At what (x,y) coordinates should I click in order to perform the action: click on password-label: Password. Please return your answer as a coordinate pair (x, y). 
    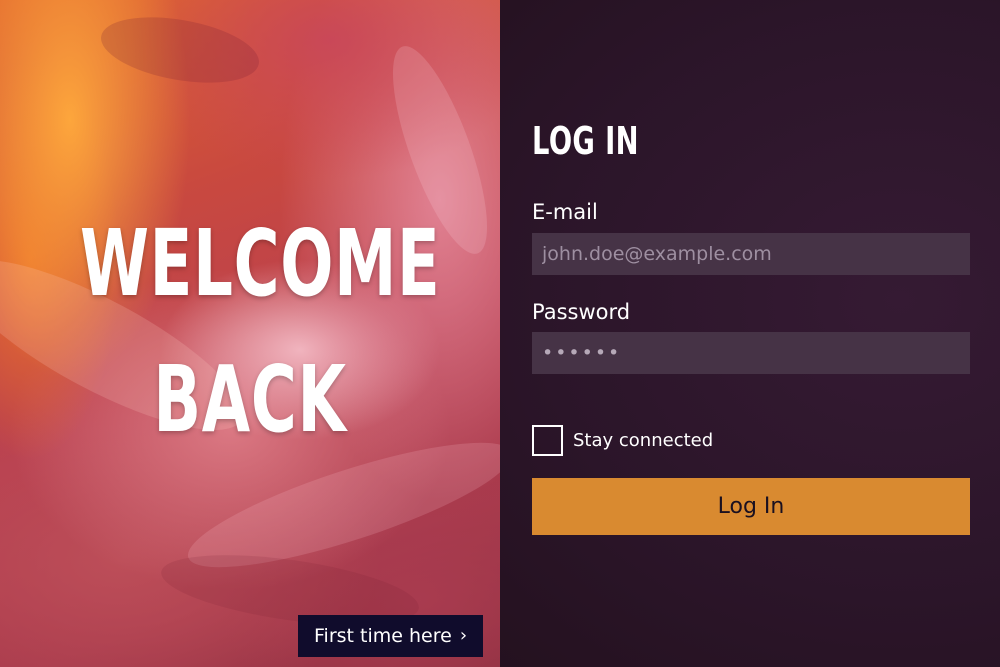
    Looking at the image, I should click on (581, 312).